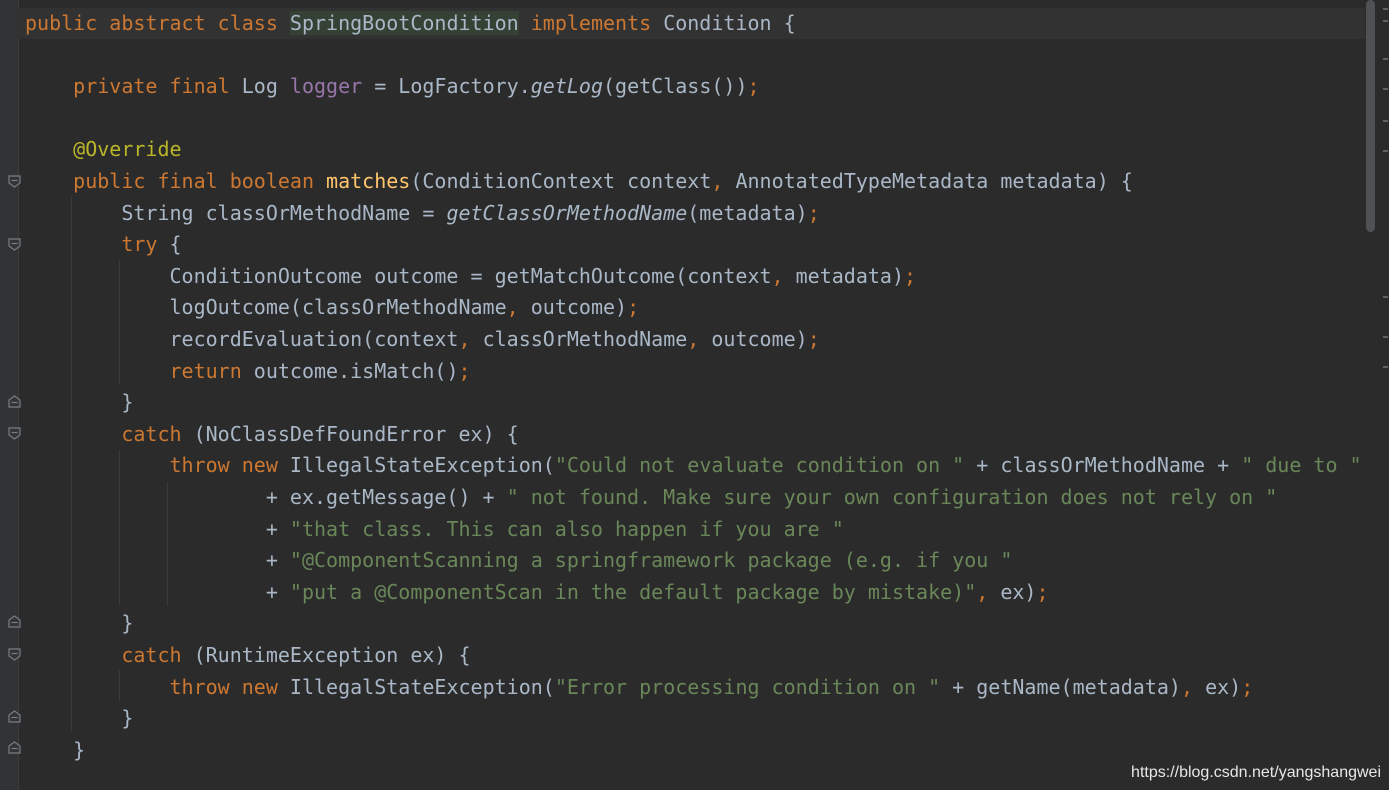 Image resolution: width=1389 pixels, height=790 pixels. What do you see at coordinates (229, 465) in the screenshot?
I see `code-token: throw new` at bounding box center [229, 465].